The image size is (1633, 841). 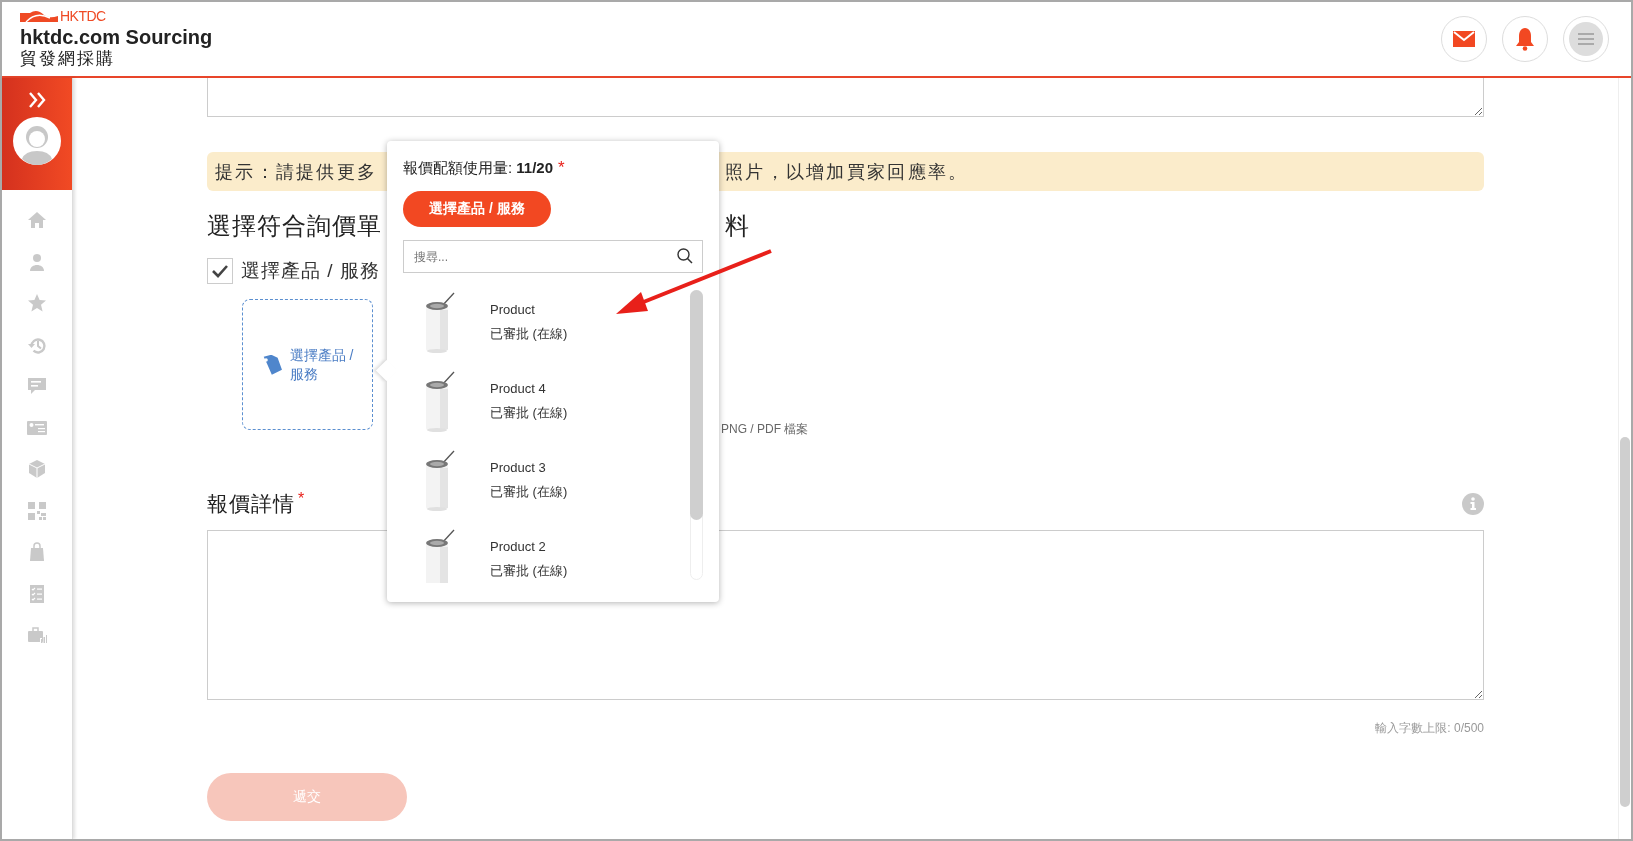 What do you see at coordinates (37, 593) in the screenshot?
I see `checklist-icon` at bounding box center [37, 593].